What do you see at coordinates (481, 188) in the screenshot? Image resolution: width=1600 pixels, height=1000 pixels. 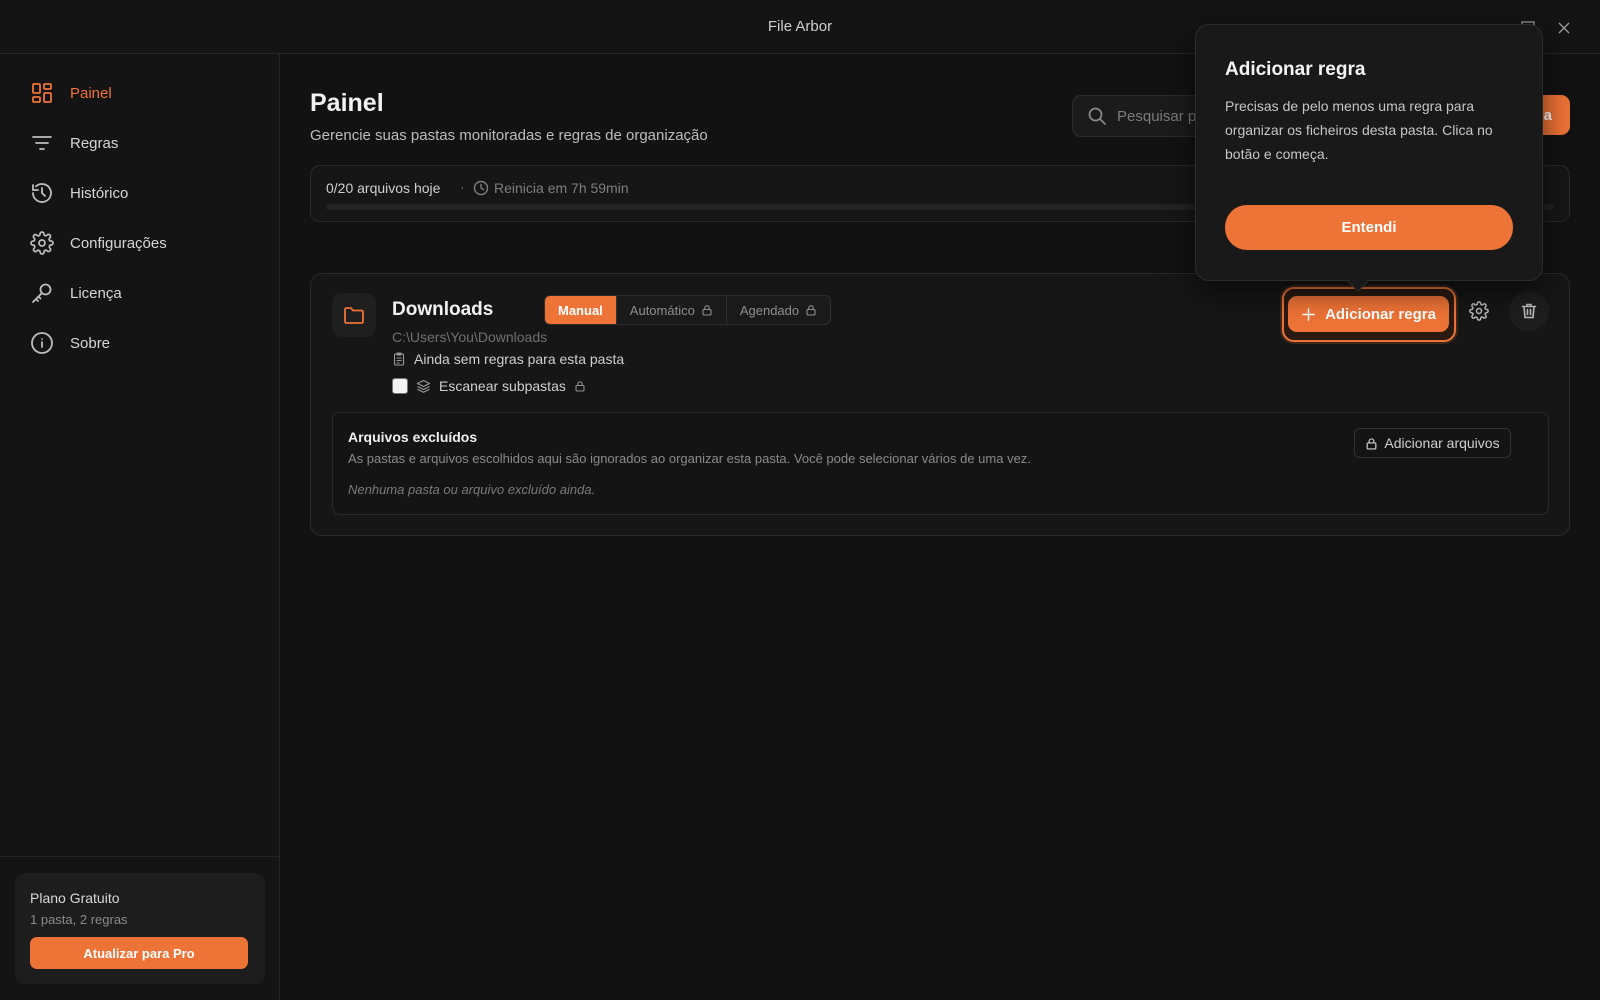 I see `clock-icon` at bounding box center [481, 188].